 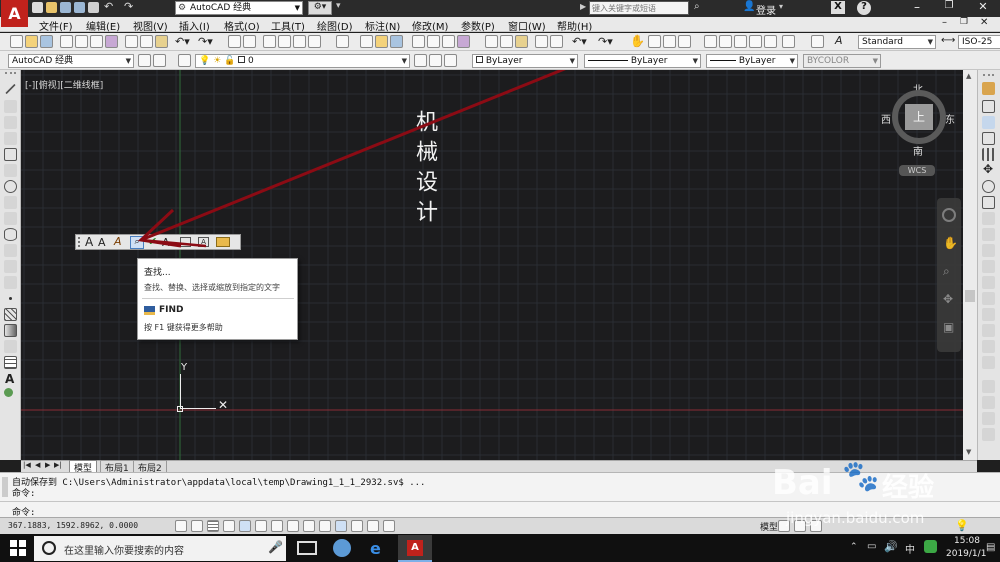 I want to click on text-toolbar-grip, so click(x=79, y=242).